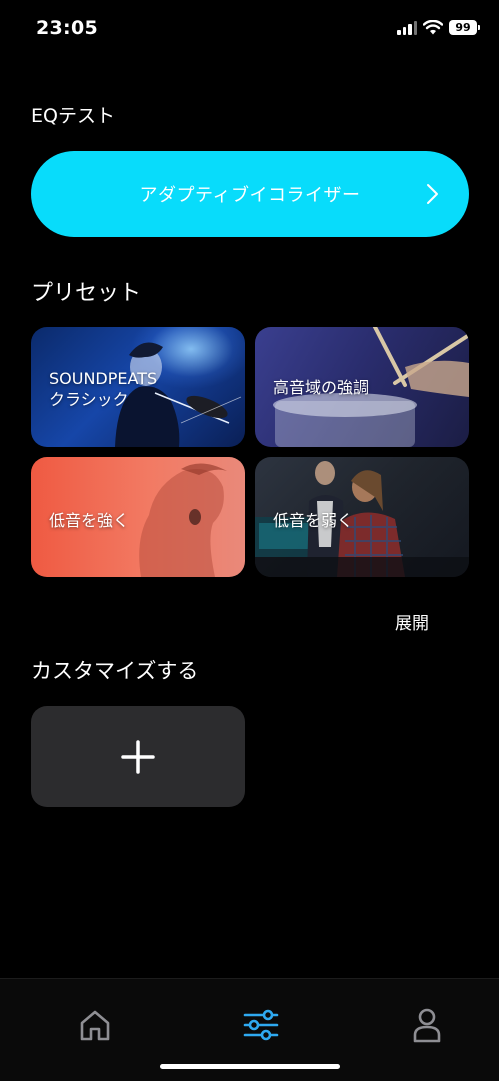 This screenshot has width=499, height=1081. Describe the element at coordinates (86, 293) in the screenshot. I see `preset-title: プリセット` at that location.